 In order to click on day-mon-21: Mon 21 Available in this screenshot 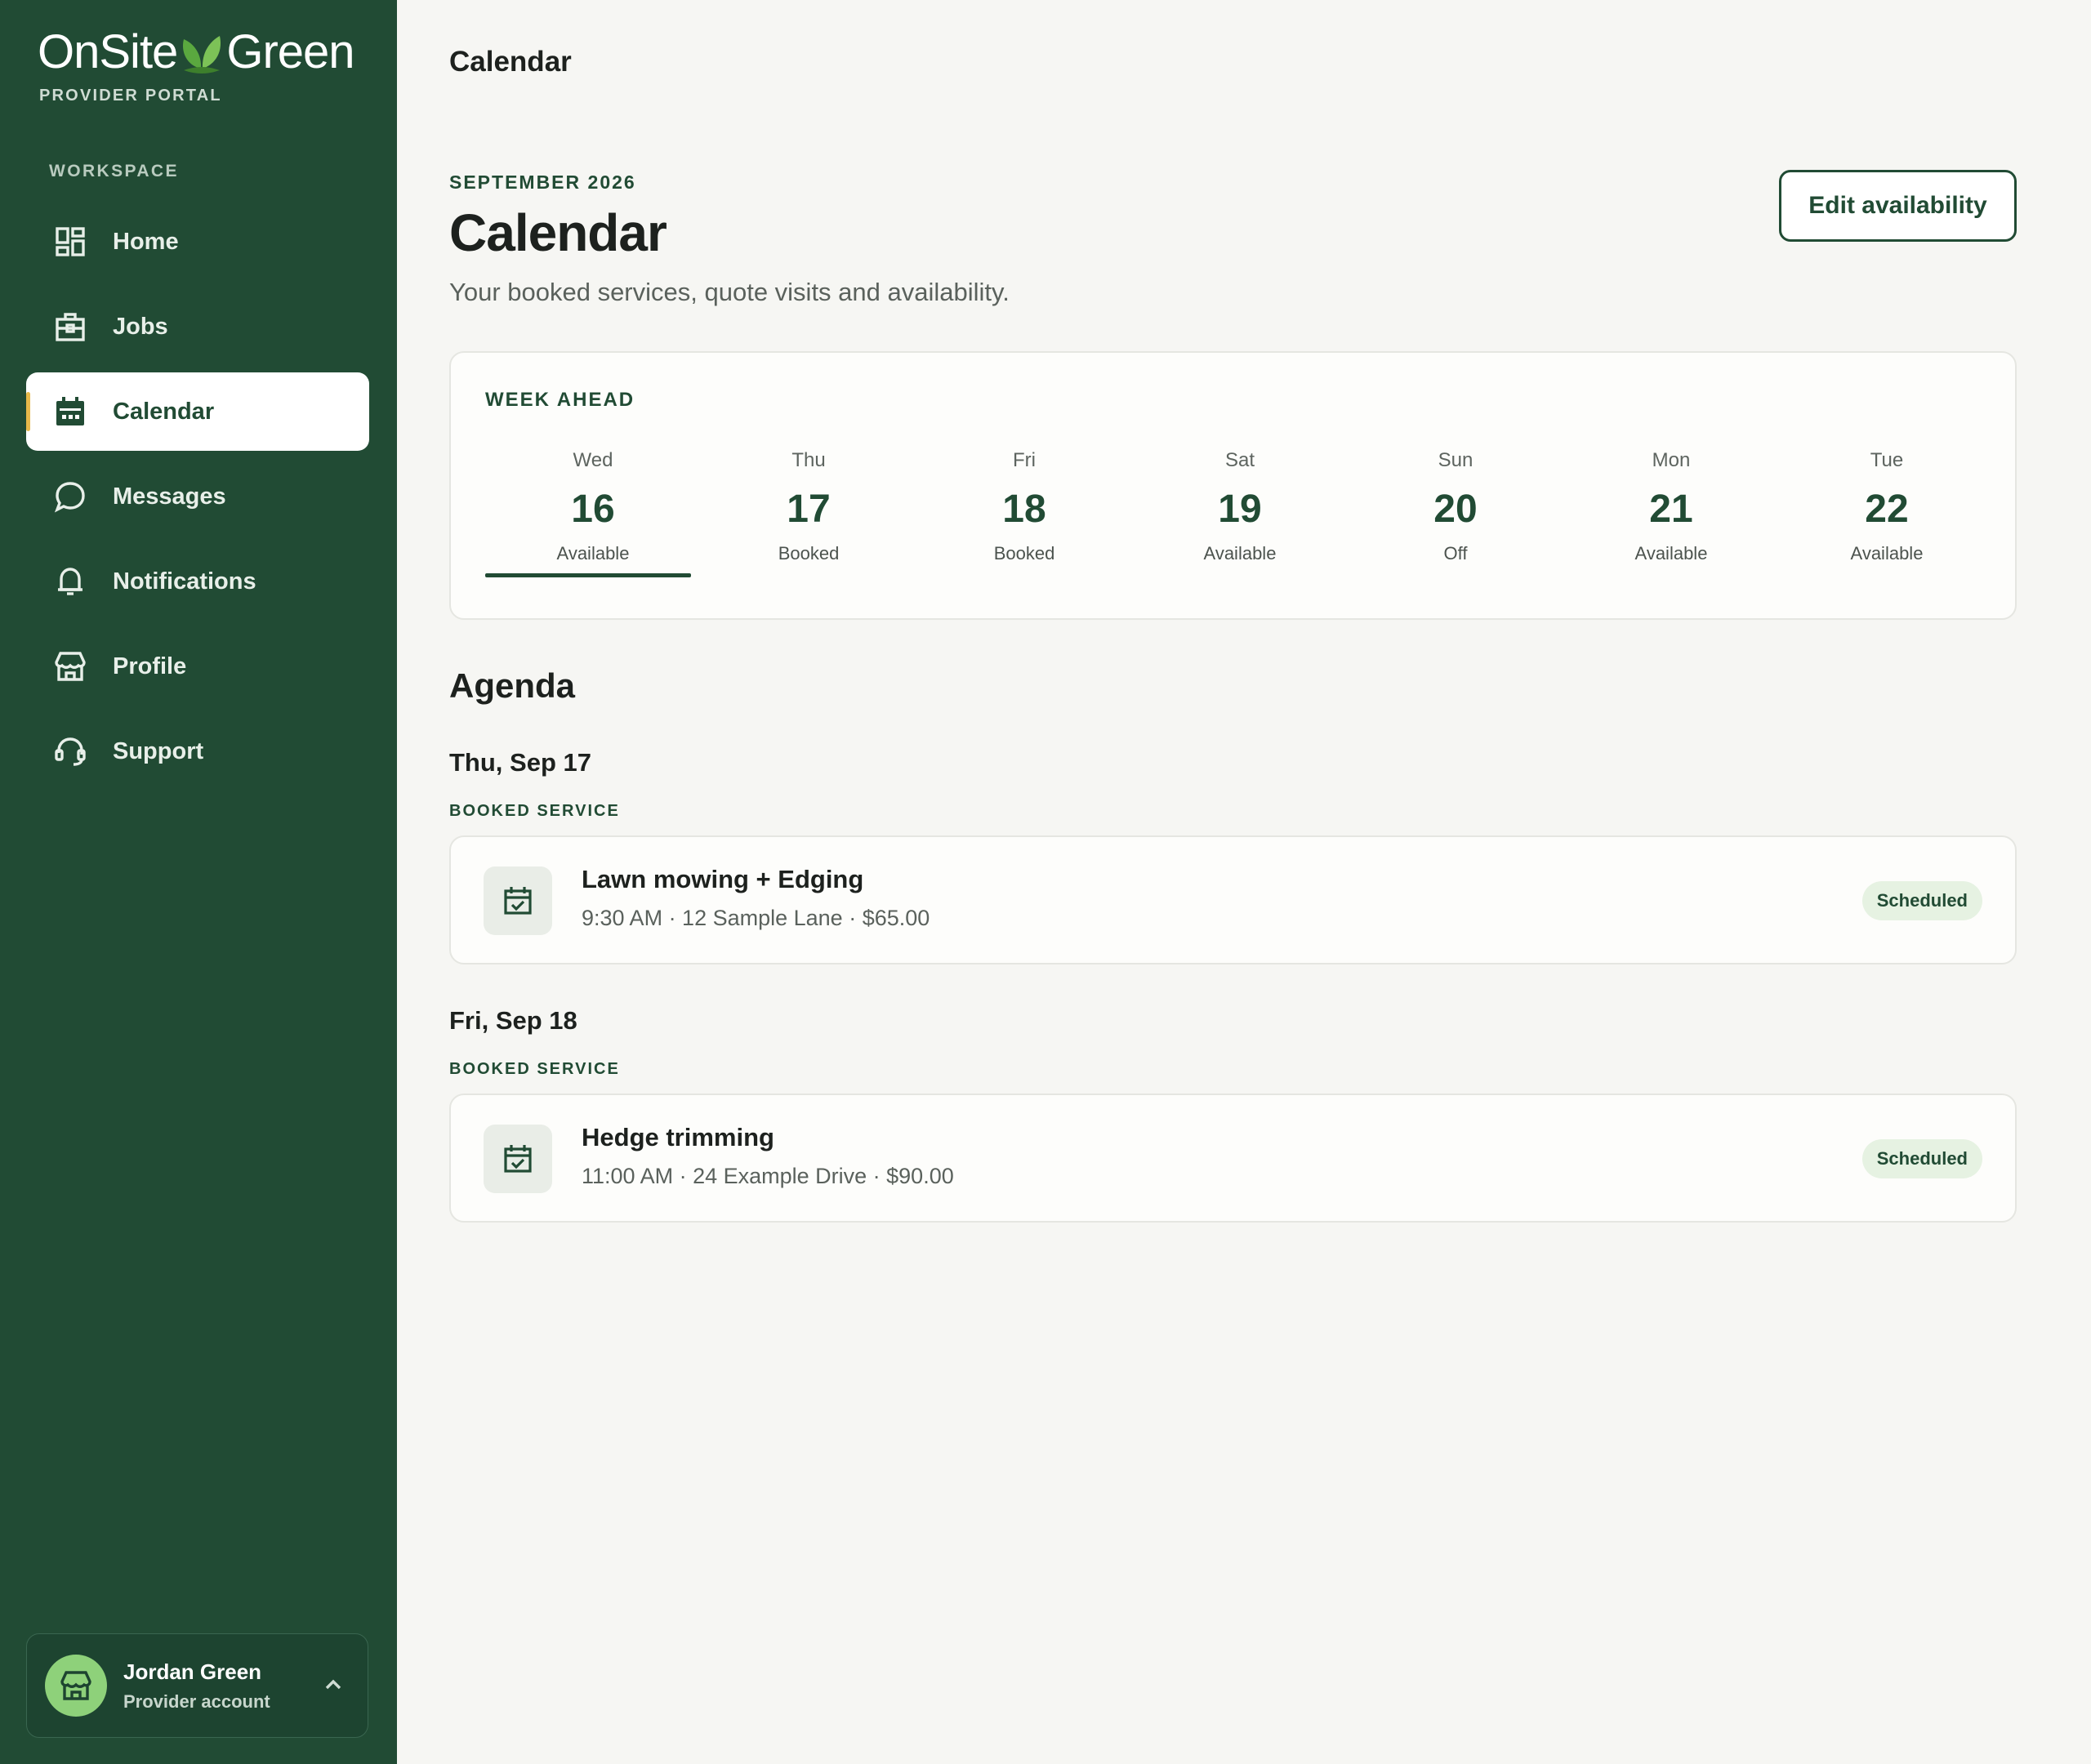, I will do `click(1671, 514)`.